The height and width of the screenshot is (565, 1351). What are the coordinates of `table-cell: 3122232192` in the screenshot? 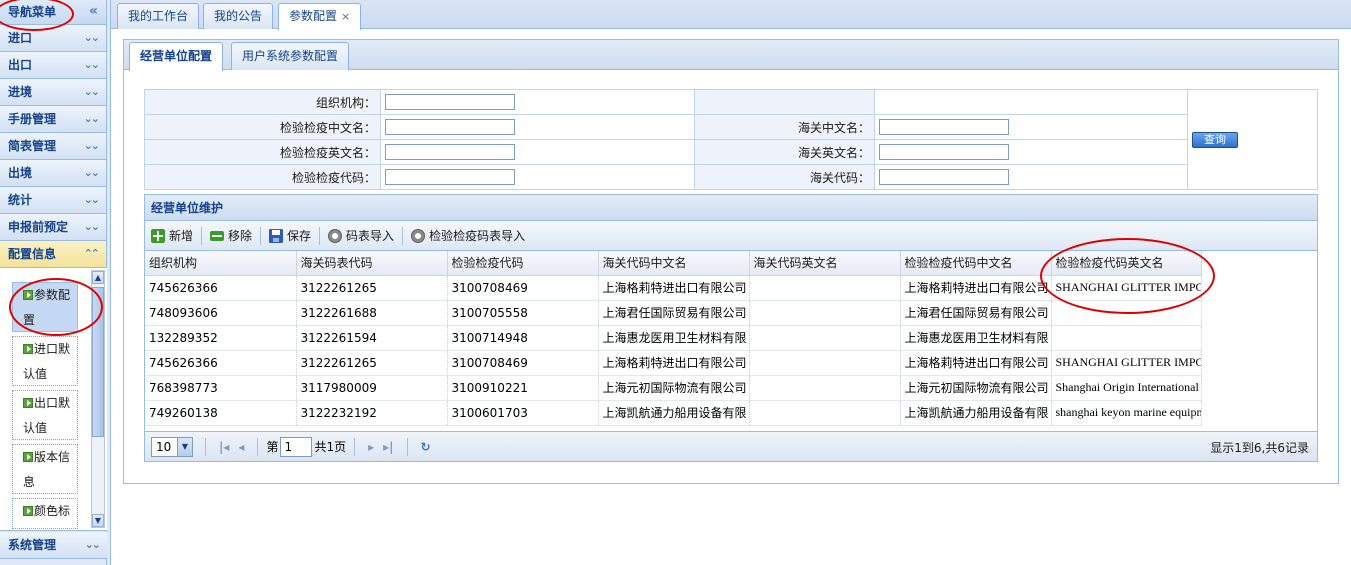 It's located at (372, 413).